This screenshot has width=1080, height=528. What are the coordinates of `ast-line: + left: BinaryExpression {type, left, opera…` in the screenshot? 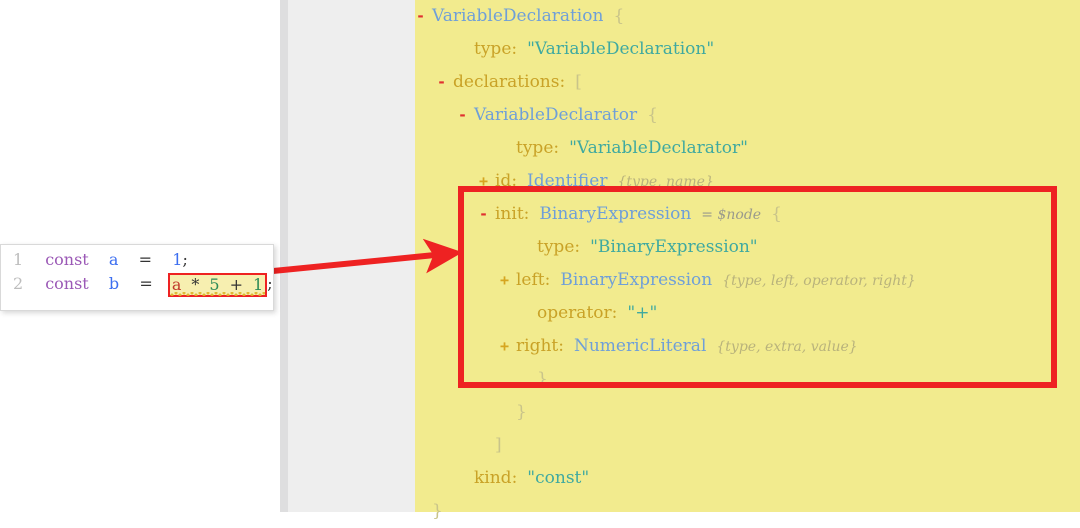 It's located at (708, 280).